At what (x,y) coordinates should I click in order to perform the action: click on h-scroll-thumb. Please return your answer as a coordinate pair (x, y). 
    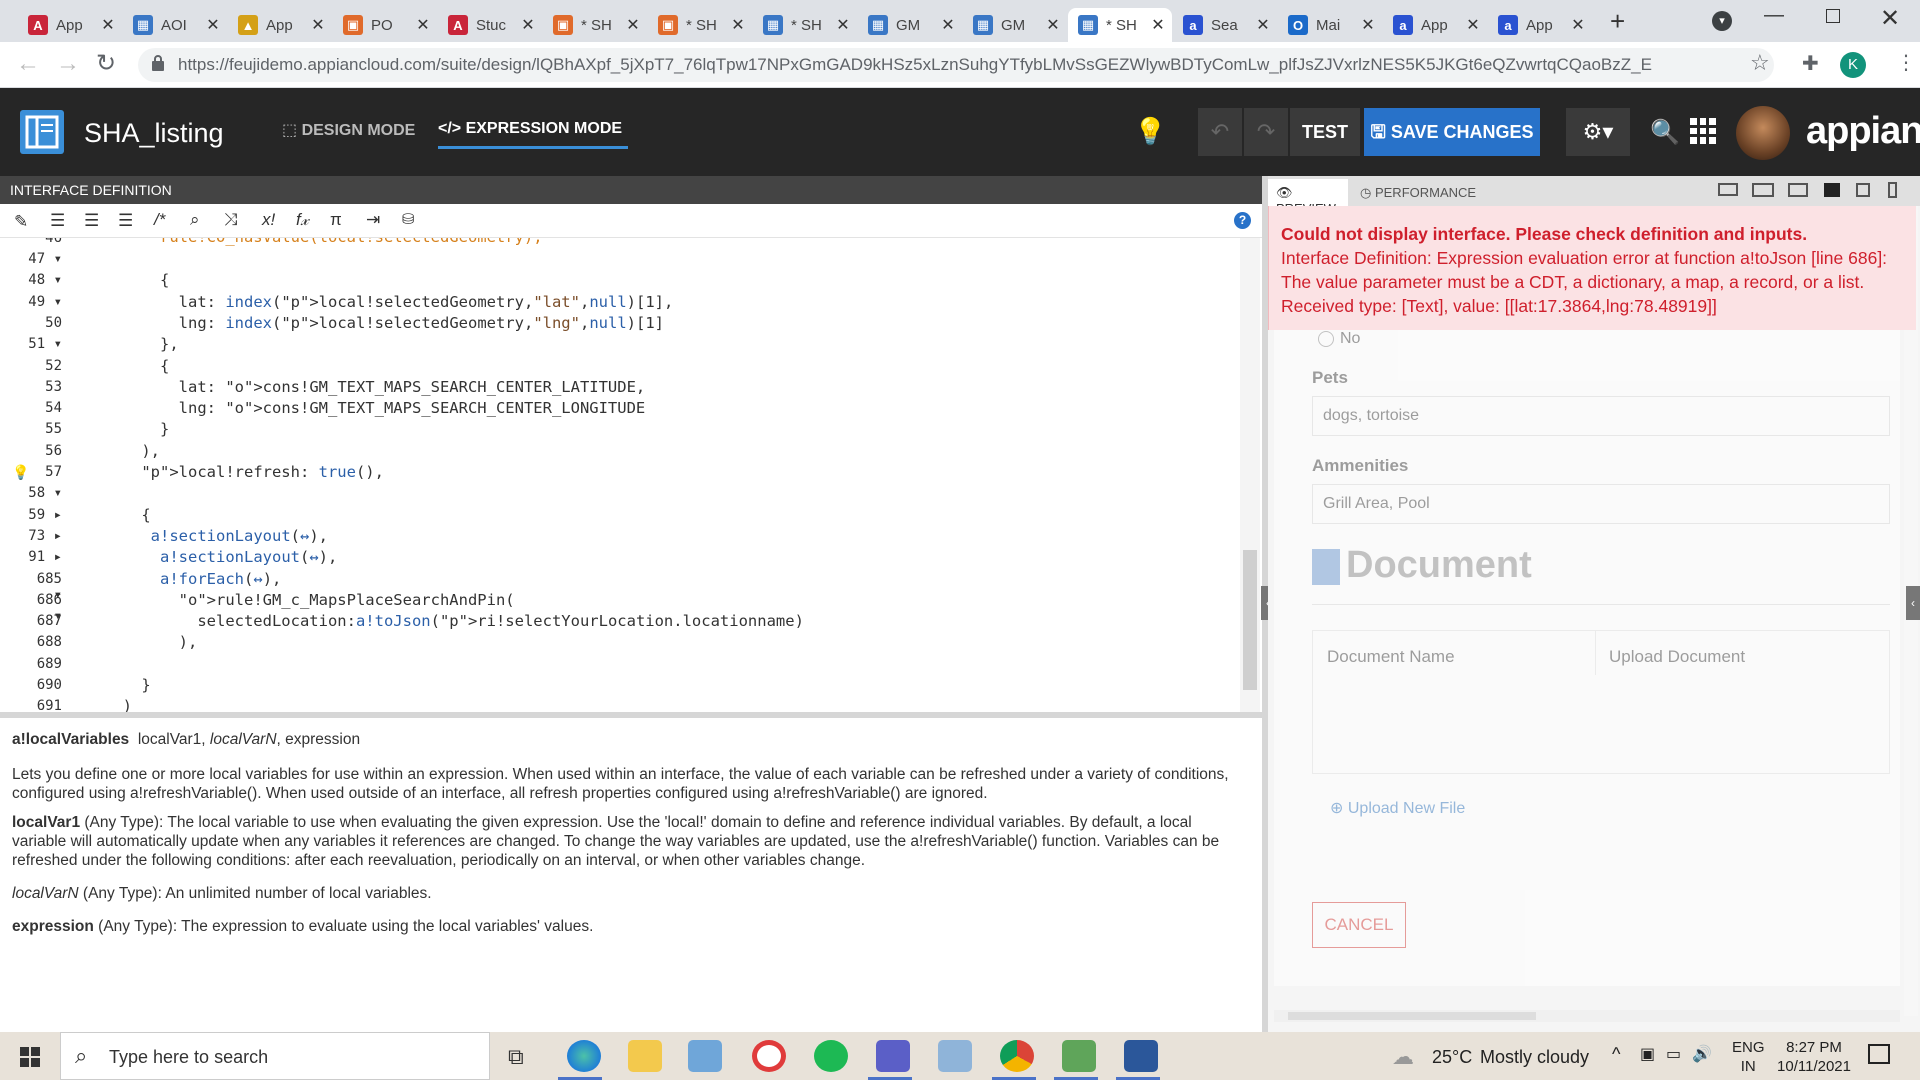
    Looking at the image, I should click on (1412, 1016).